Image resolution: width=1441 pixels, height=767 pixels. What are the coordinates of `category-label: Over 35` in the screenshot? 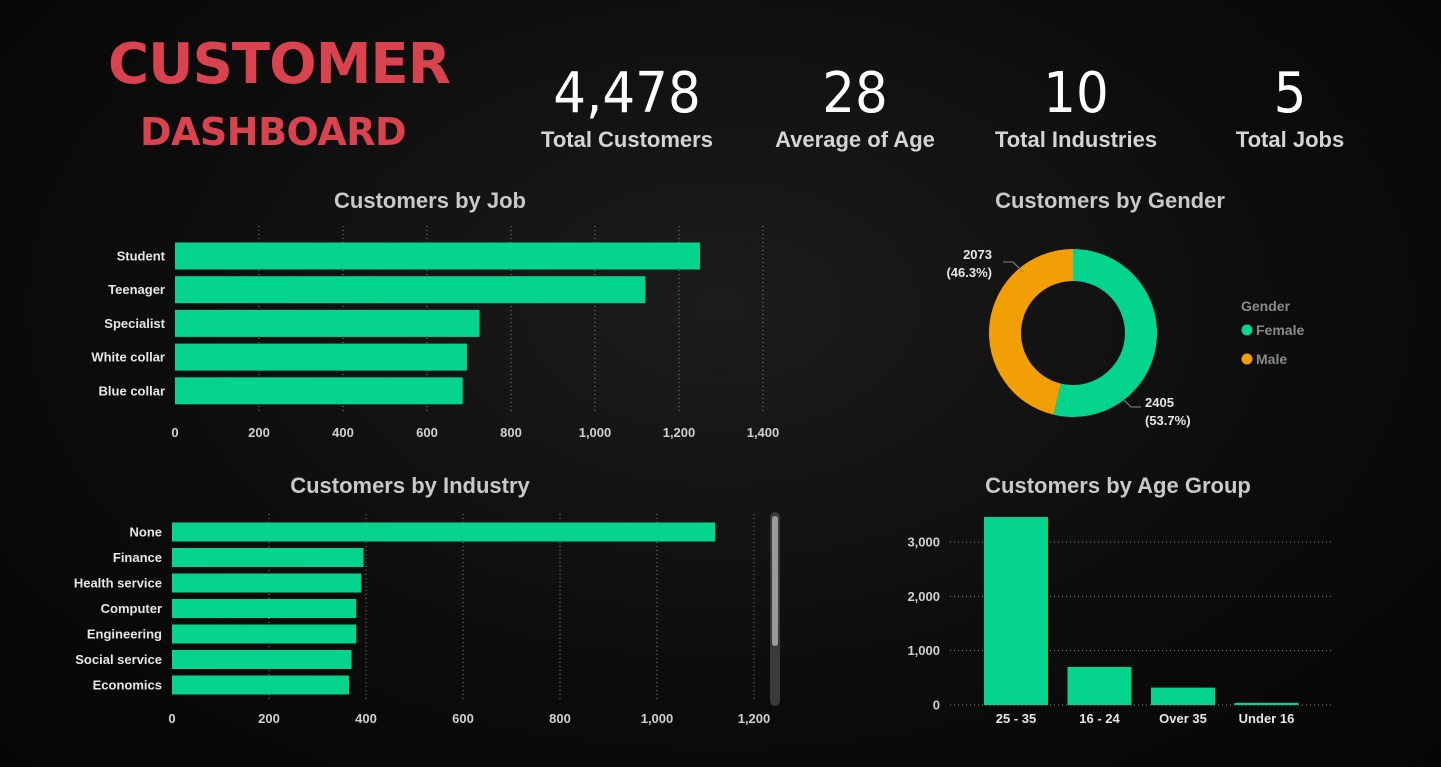 It's located at (1183, 718).